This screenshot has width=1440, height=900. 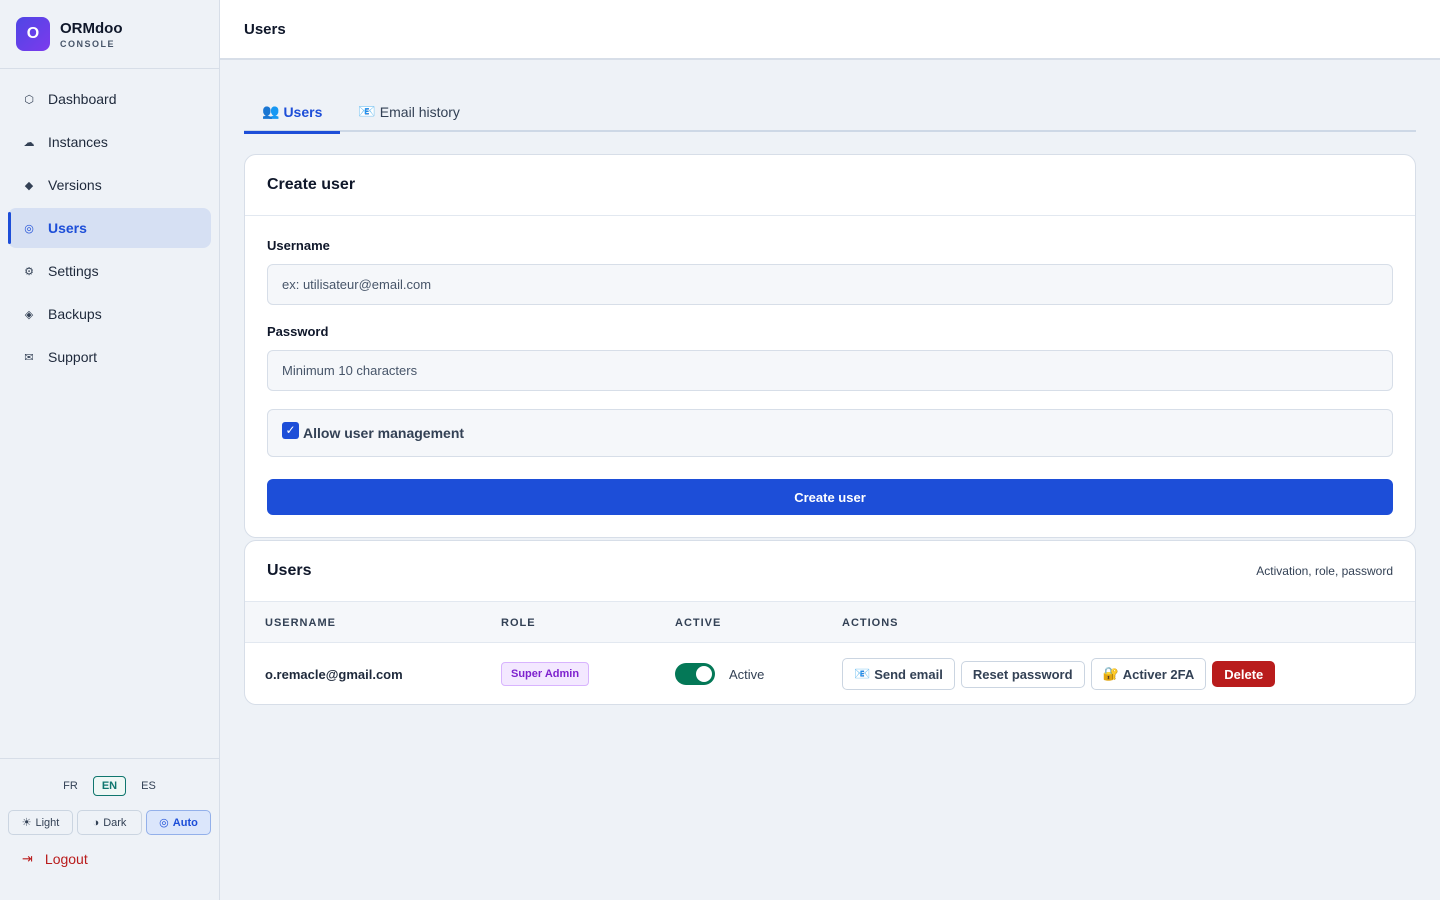 I want to click on delete-user-button: Delete, so click(x=1244, y=674).